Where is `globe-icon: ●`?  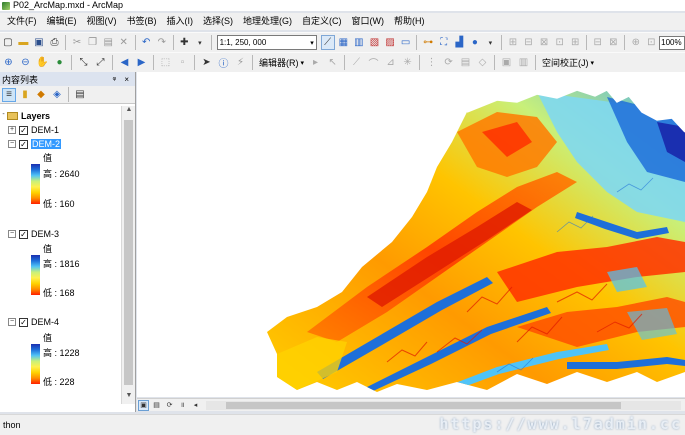 globe-icon: ● is located at coordinates (475, 42).